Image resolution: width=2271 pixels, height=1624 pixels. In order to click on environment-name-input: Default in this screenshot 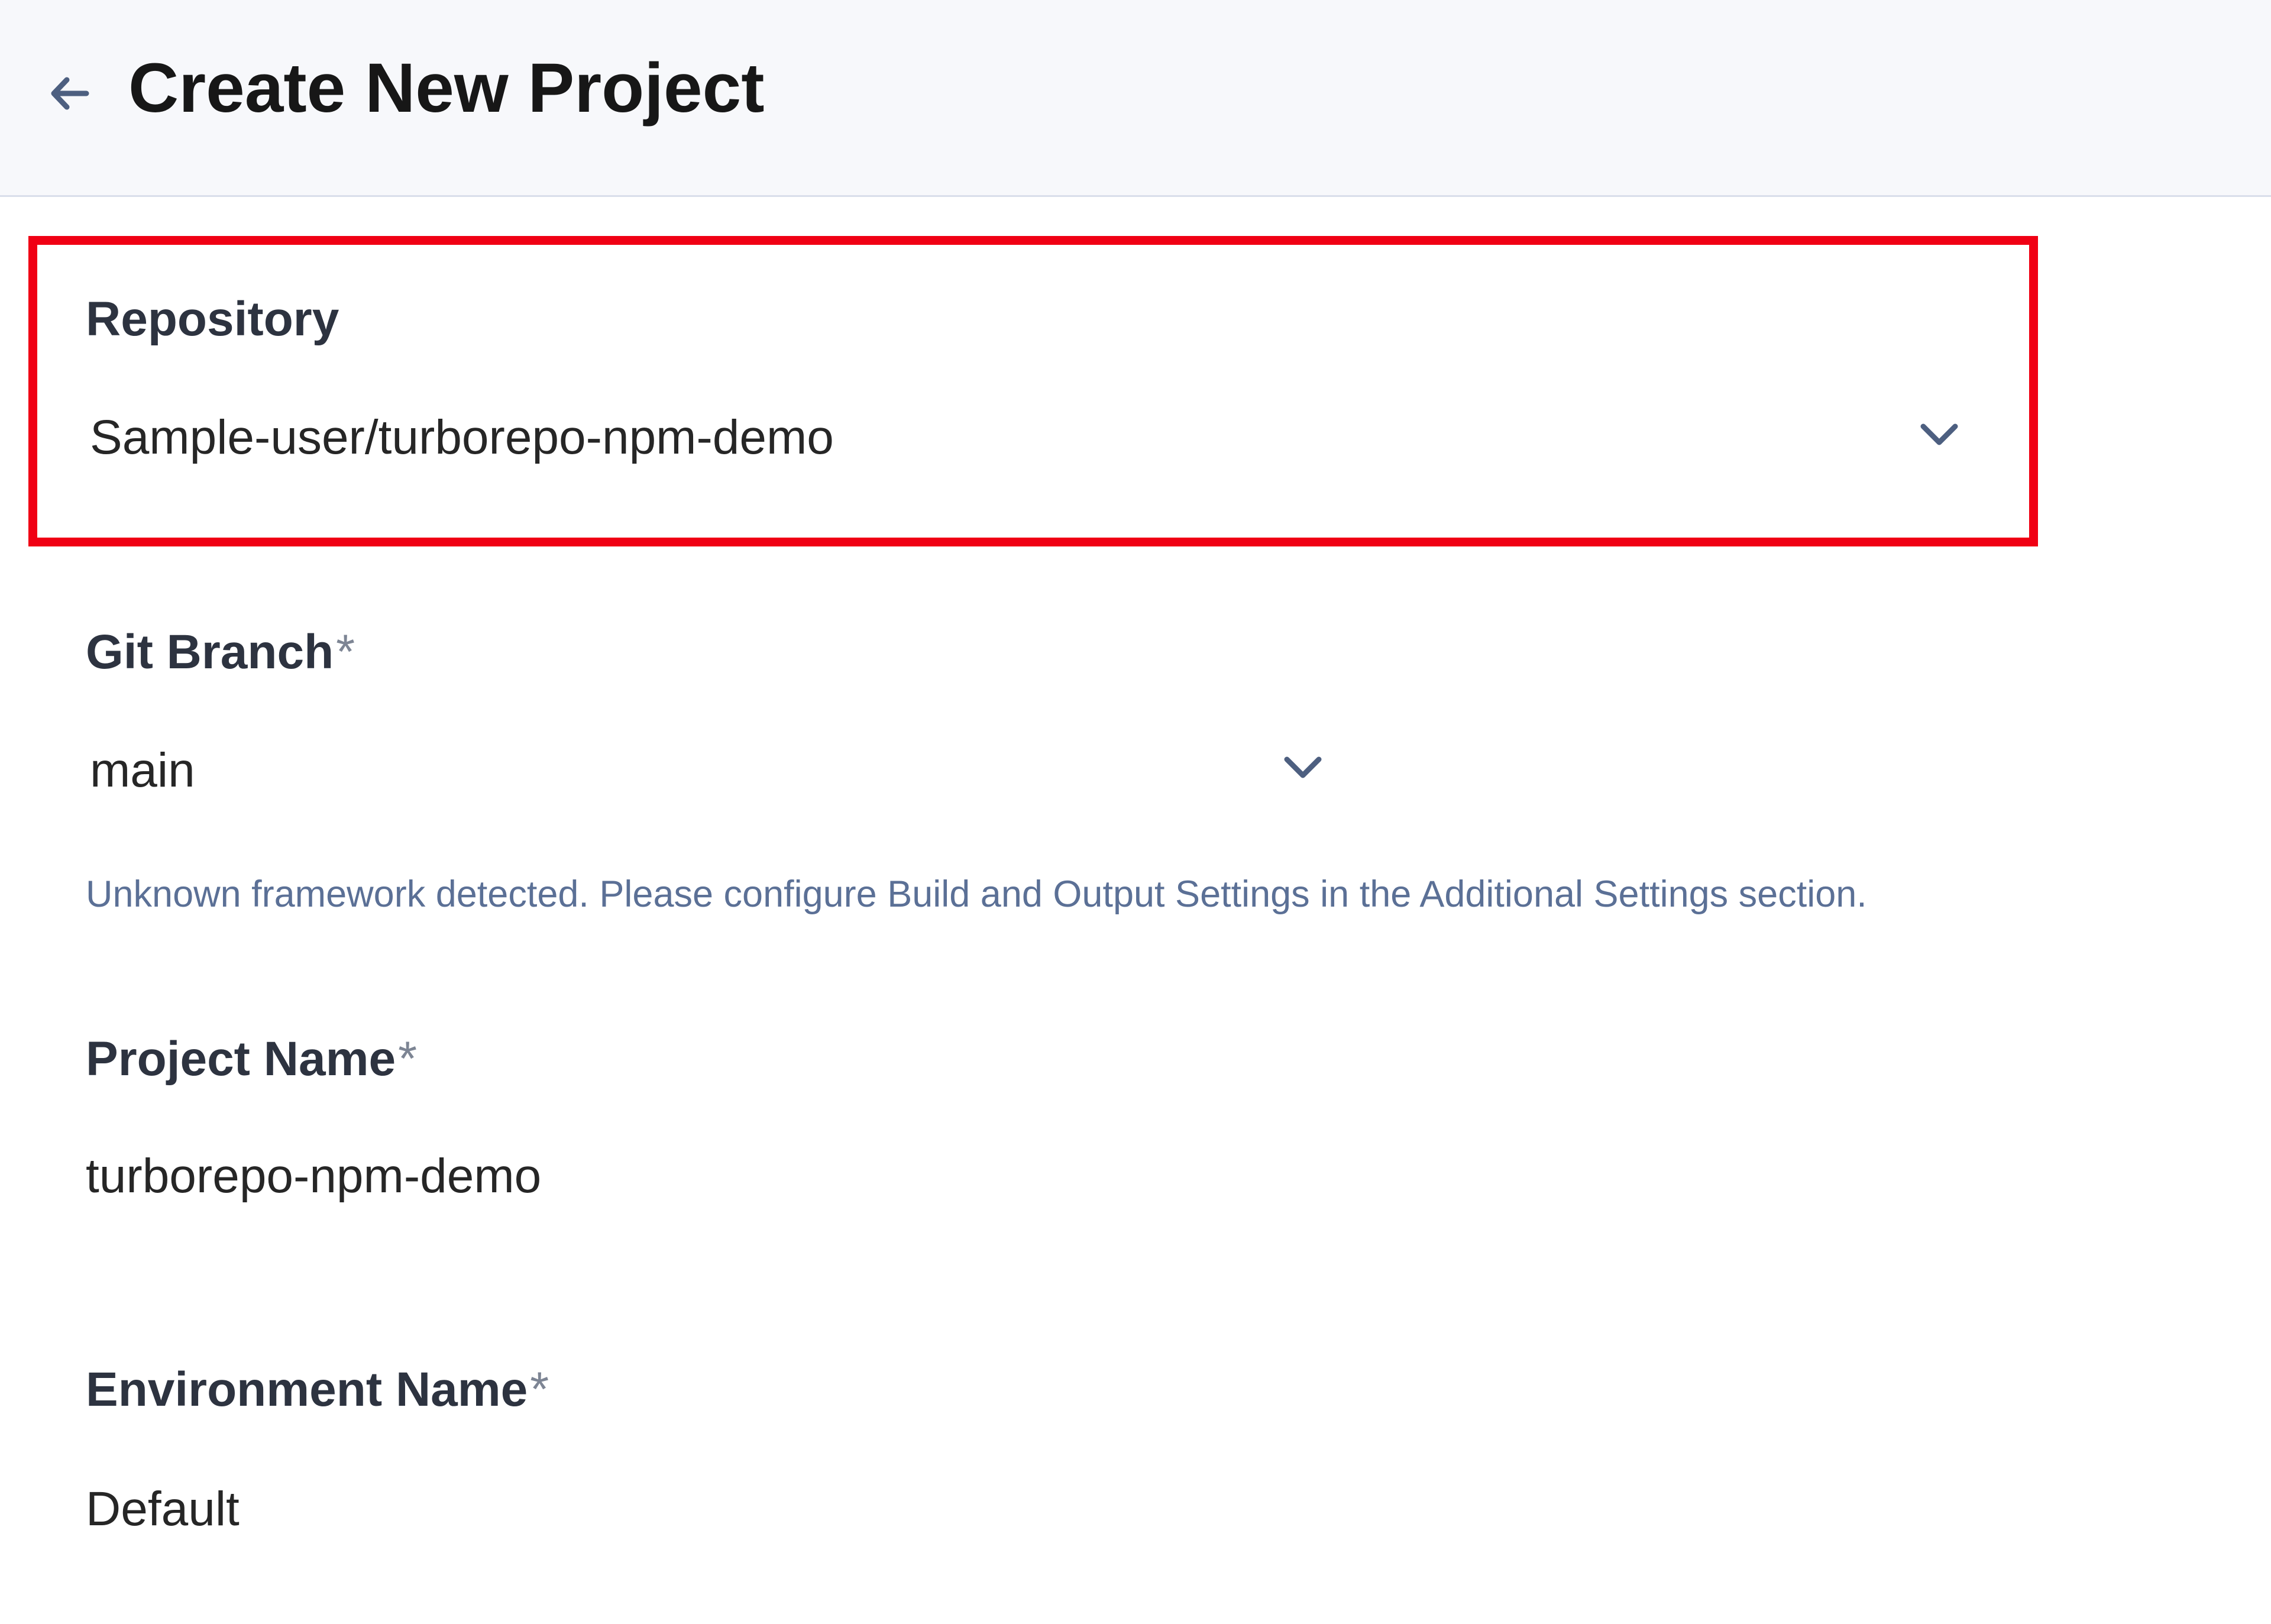, I will do `click(163, 1509)`.